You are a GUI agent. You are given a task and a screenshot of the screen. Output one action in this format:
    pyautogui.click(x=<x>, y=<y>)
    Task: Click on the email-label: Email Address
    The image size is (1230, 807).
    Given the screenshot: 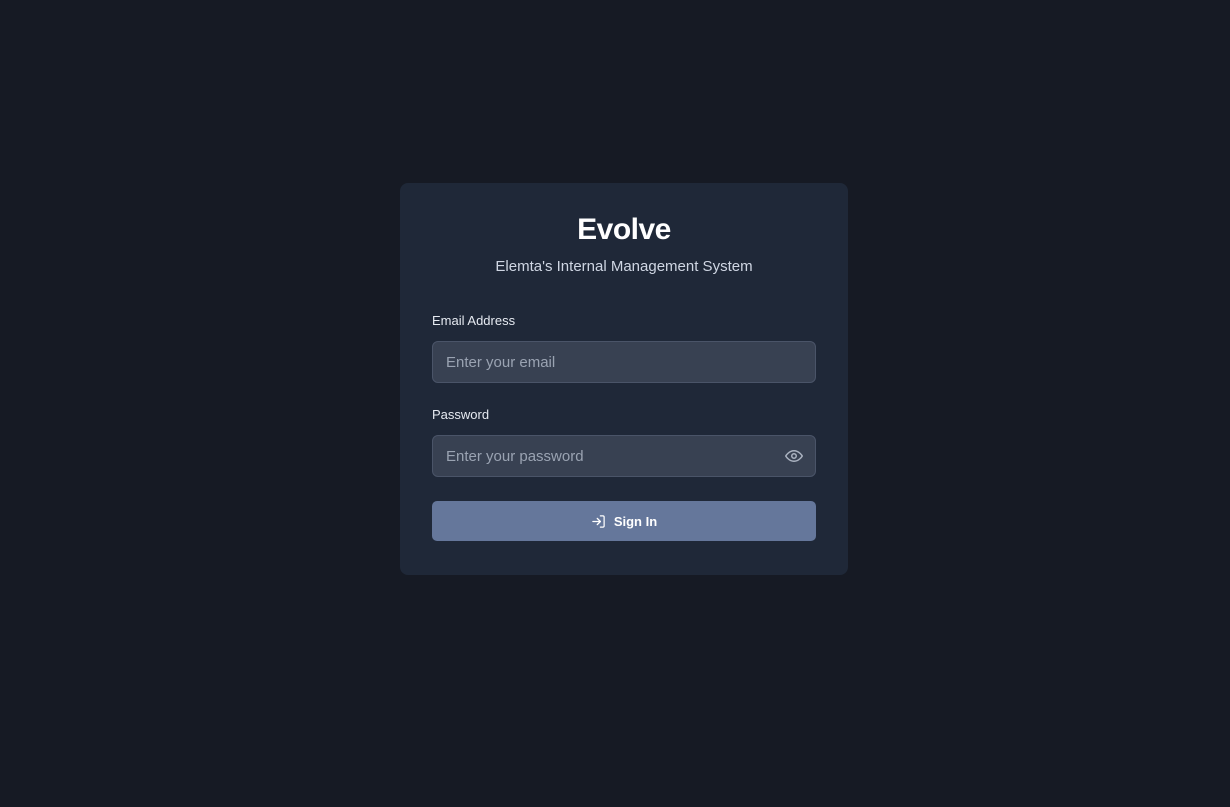 What is the action you would take?
    pyautogui.click(x=474, y=320)
    